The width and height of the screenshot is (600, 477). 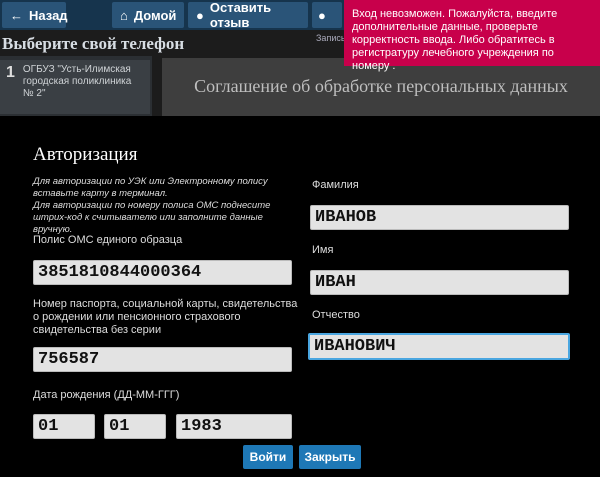 What do you see at coordinates (64, 426) in the screenshot?
I see `birth-day-input: 01` at bounding box center [64, 426].